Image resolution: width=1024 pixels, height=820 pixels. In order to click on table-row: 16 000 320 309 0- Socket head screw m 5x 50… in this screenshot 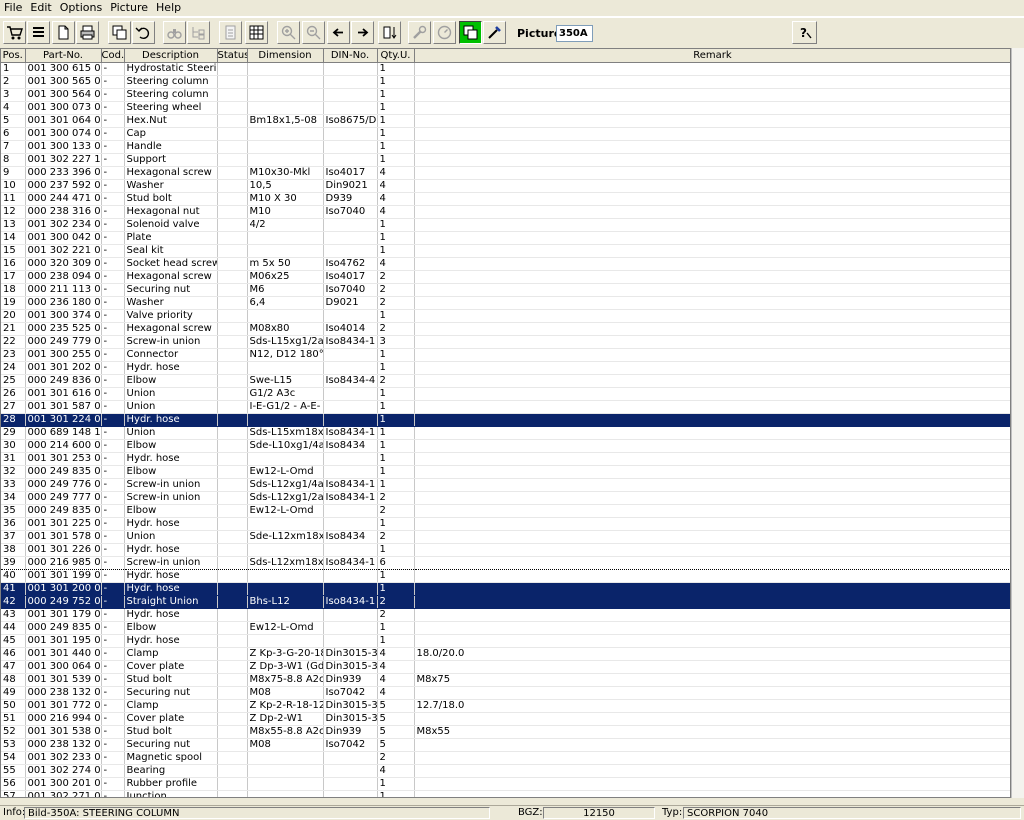, I will do `click(505, 264)`.